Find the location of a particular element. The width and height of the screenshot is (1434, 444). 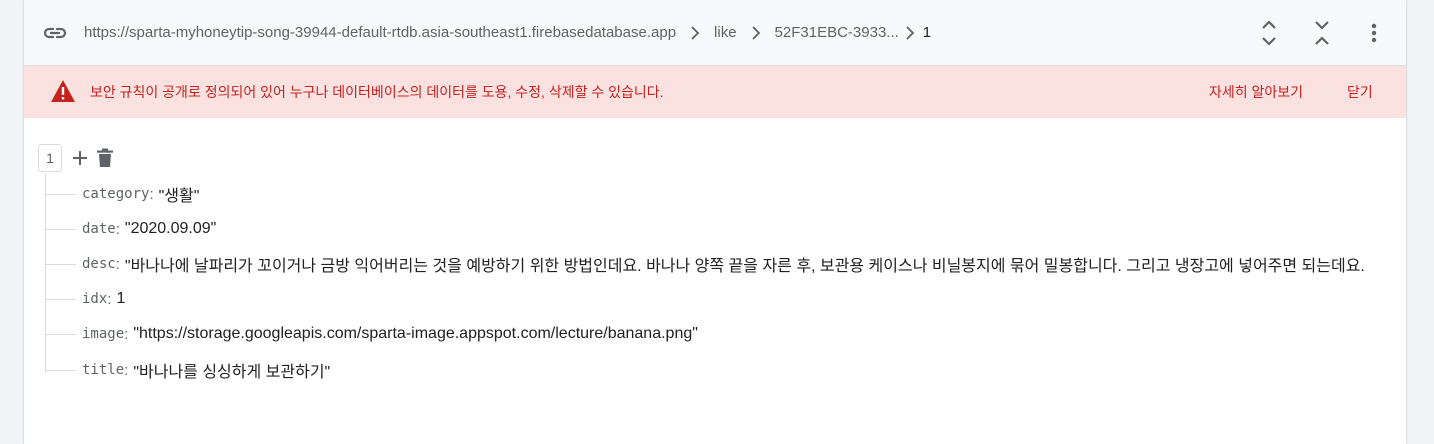

child-key: title is located at coordinates (103, 370).